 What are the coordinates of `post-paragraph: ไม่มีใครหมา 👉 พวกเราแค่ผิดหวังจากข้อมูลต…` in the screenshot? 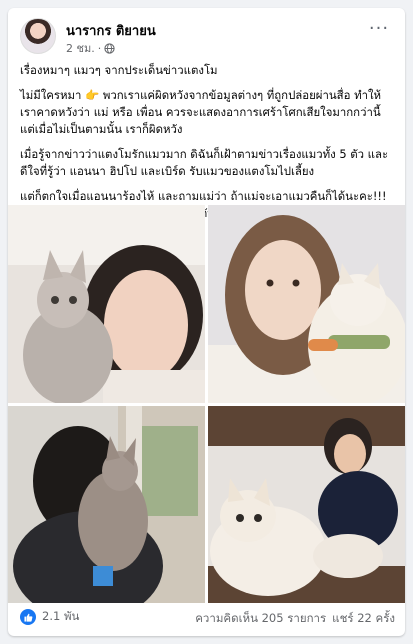 It's located at (201, 112).